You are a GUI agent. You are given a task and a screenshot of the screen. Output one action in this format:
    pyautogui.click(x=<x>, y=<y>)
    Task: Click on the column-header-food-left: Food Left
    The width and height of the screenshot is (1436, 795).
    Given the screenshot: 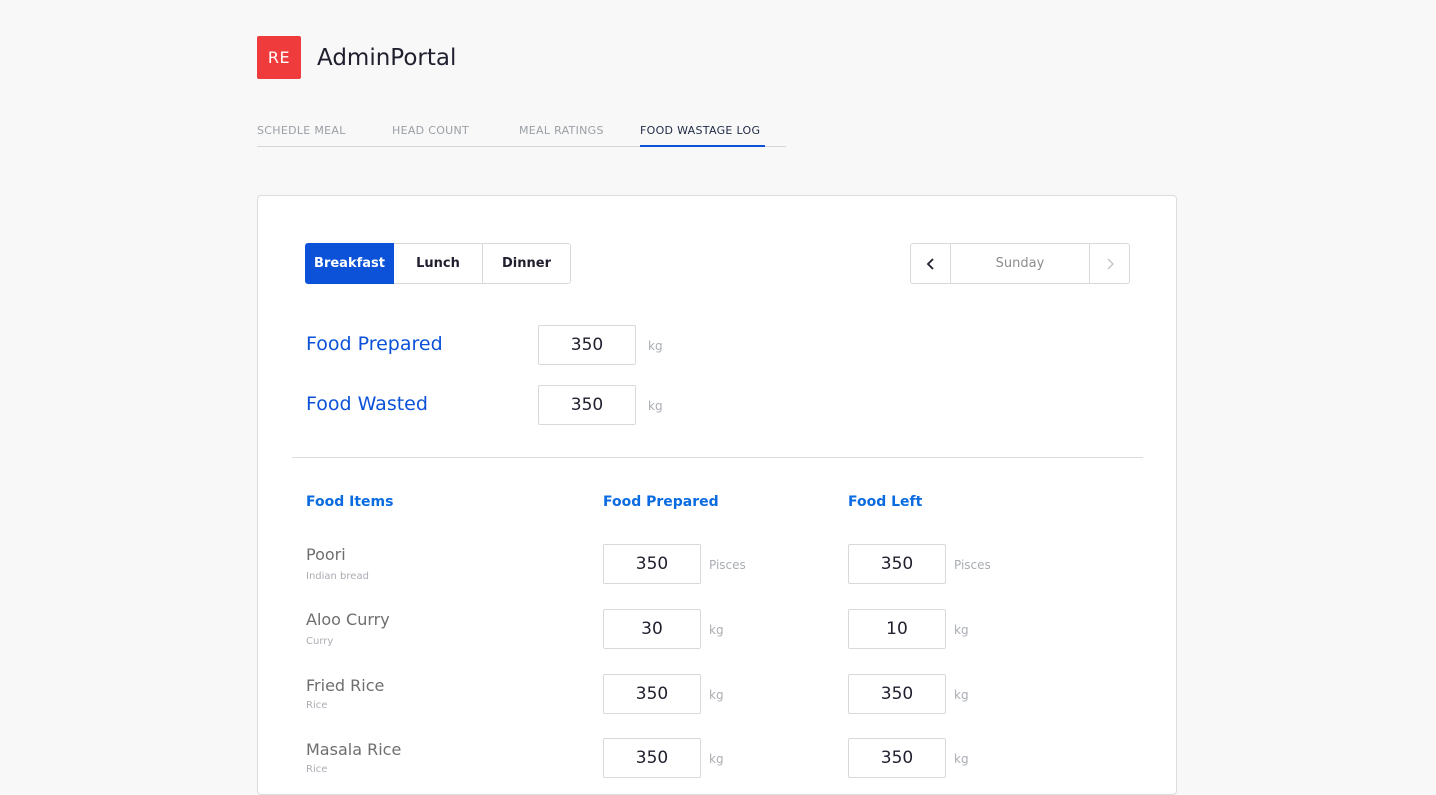 What is the action you would take?
    pyautogui.click(x=885, y=502)
    